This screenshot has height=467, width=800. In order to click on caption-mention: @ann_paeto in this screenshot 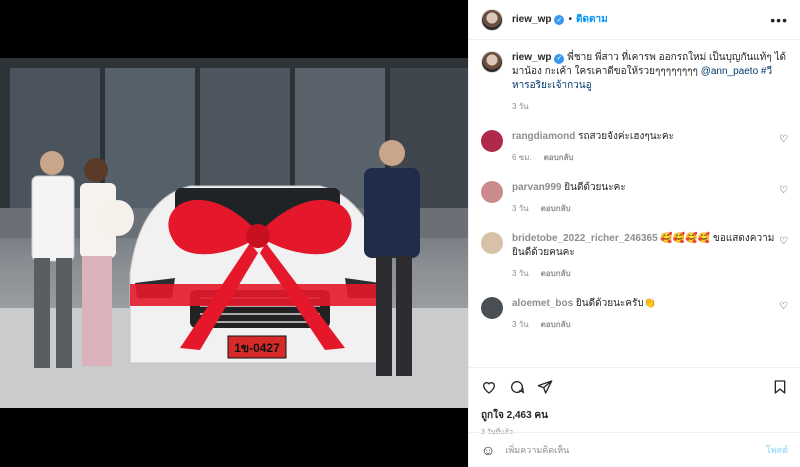, I will do `click(729, 71)`.